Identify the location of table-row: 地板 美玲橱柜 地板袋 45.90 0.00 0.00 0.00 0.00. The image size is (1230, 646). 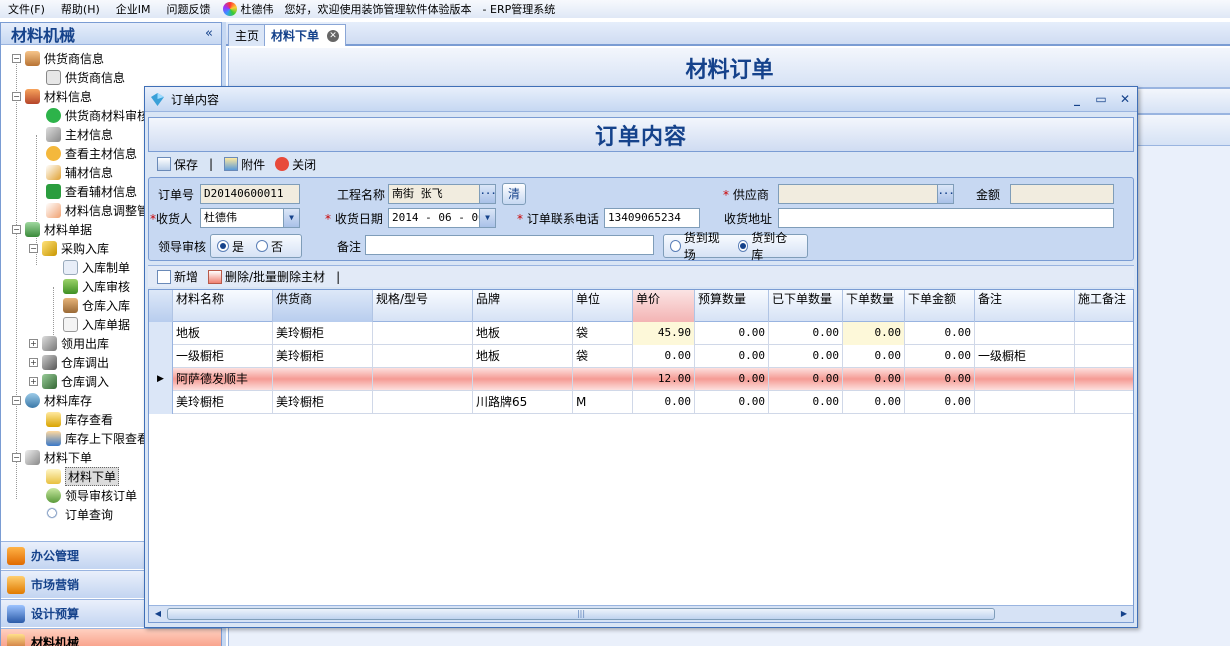
(641, 333).